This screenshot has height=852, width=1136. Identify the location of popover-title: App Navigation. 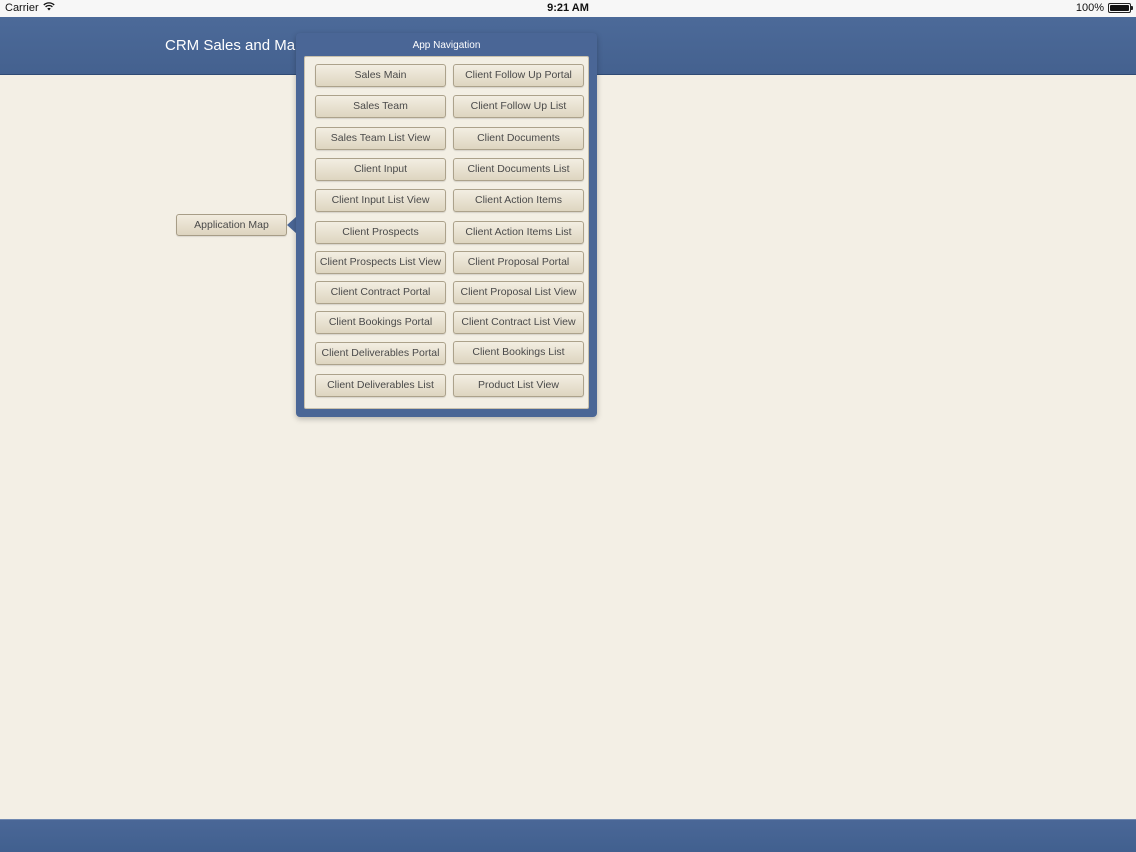
(446, 45).